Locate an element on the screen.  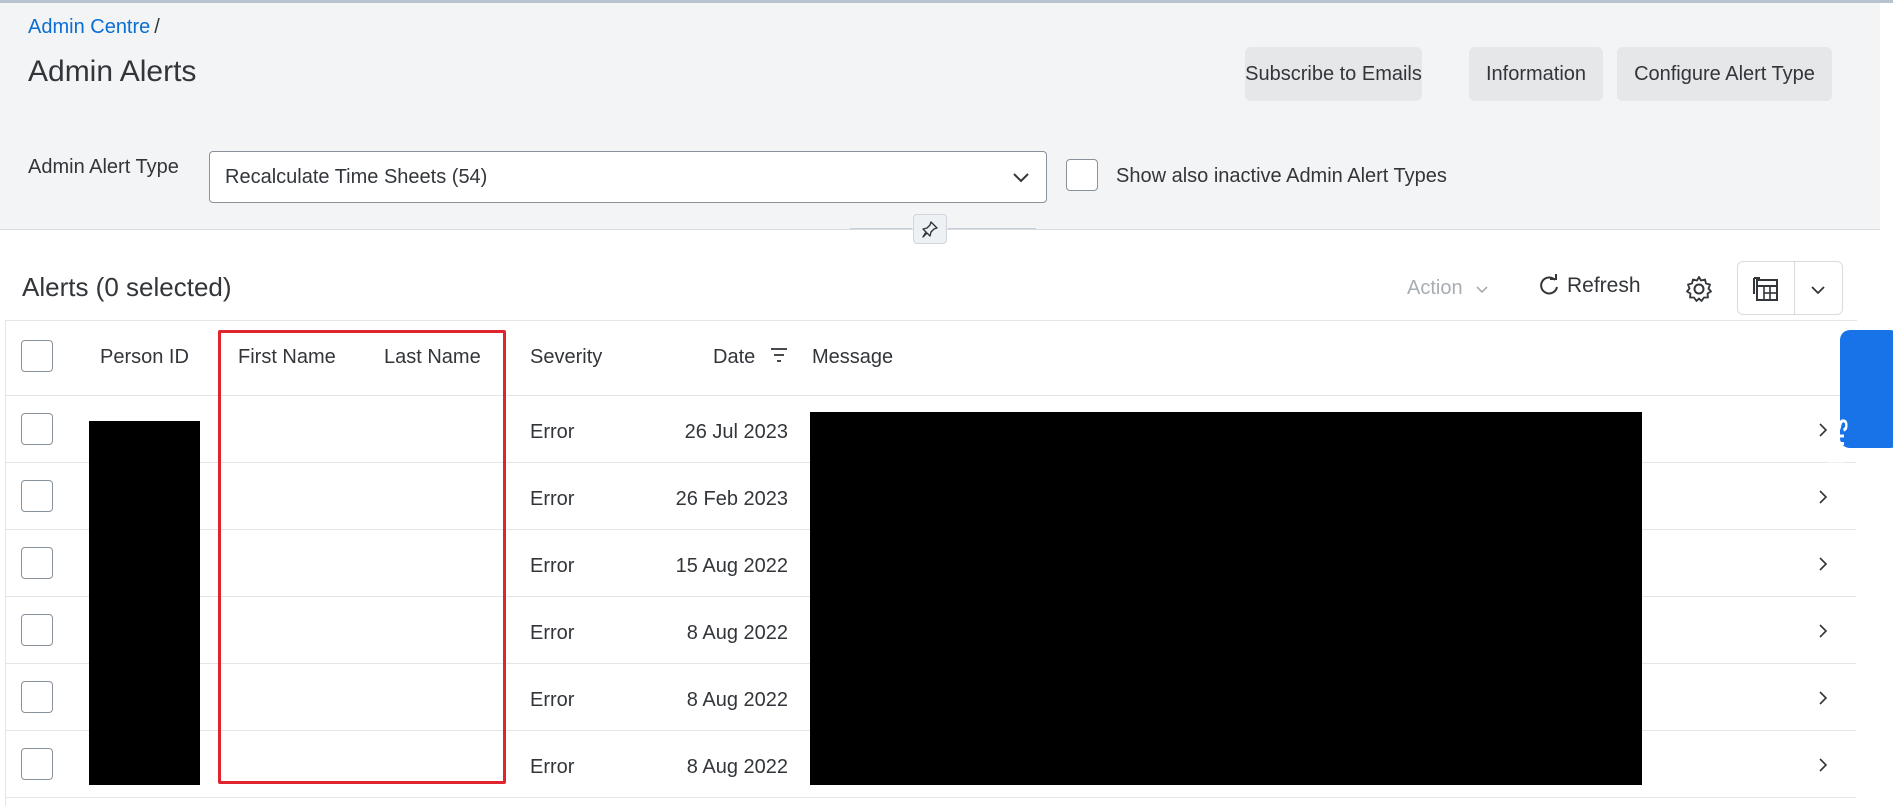
select-all-checkbox is located at coordinates (37, 356).